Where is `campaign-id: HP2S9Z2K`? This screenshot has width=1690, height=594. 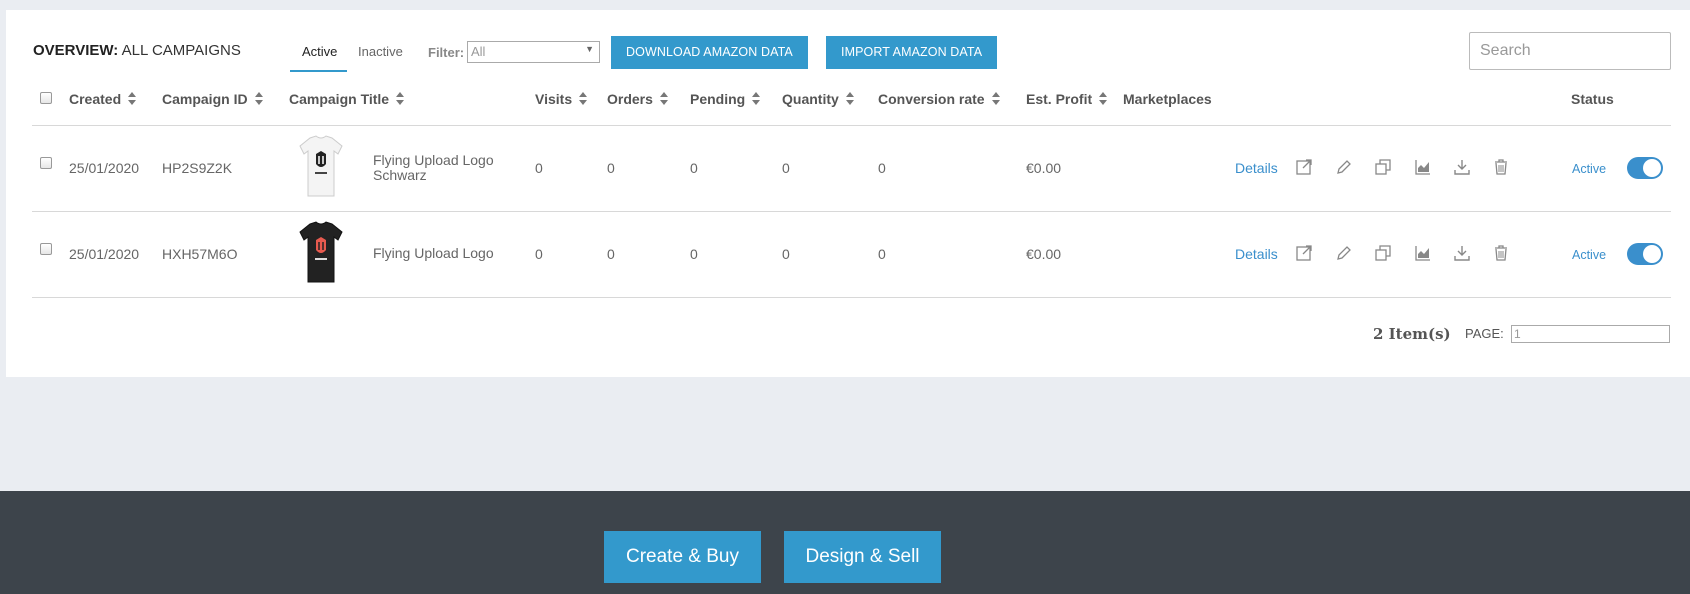
campaign-id: HP2S9Z2K is located at coordinates (197, 168).